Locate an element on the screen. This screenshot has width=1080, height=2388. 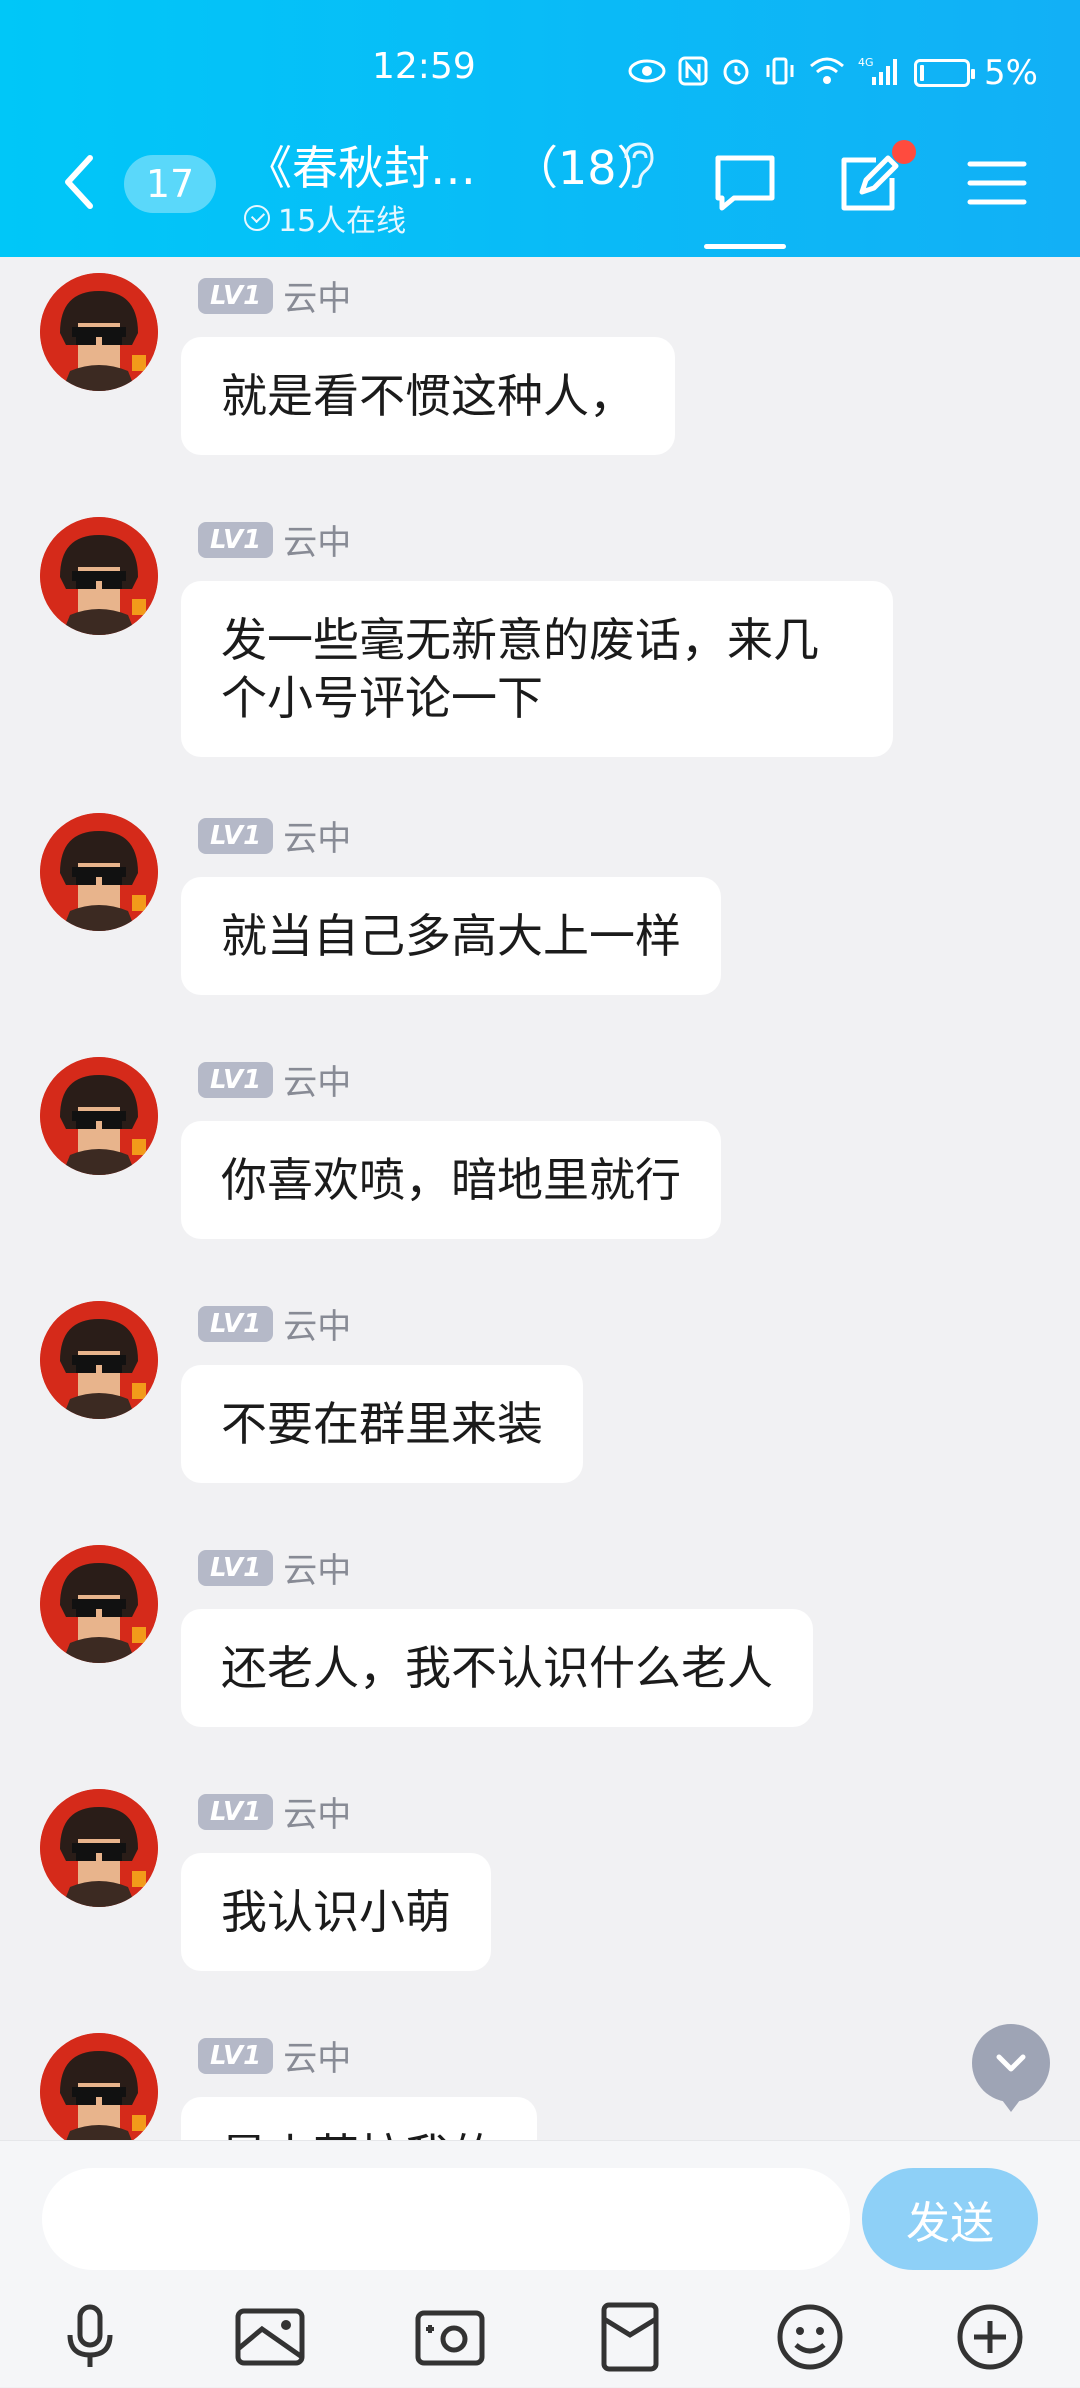
red-packet-button is located at coordinates (630, 2337).